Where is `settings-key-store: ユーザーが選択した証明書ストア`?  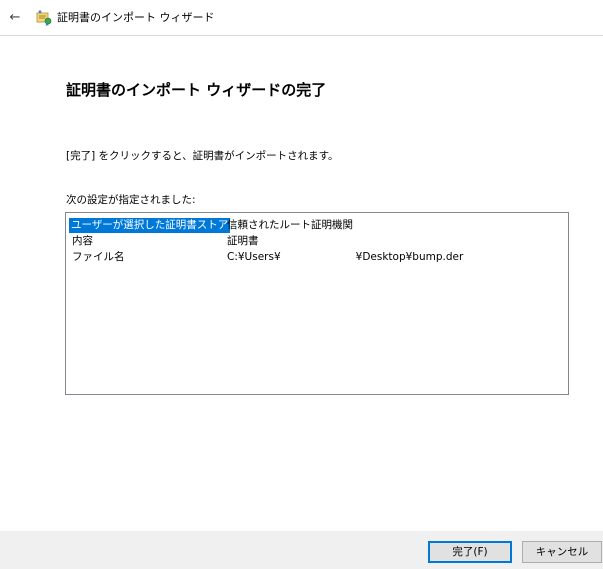
settings-key-store: ユーザーが選択した証明書ストア is located at coordinates (150, 225).